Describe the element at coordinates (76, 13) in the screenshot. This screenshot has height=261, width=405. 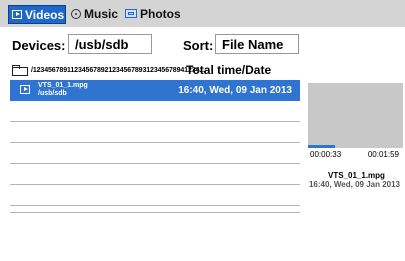
I see `disc-icon` at that location.